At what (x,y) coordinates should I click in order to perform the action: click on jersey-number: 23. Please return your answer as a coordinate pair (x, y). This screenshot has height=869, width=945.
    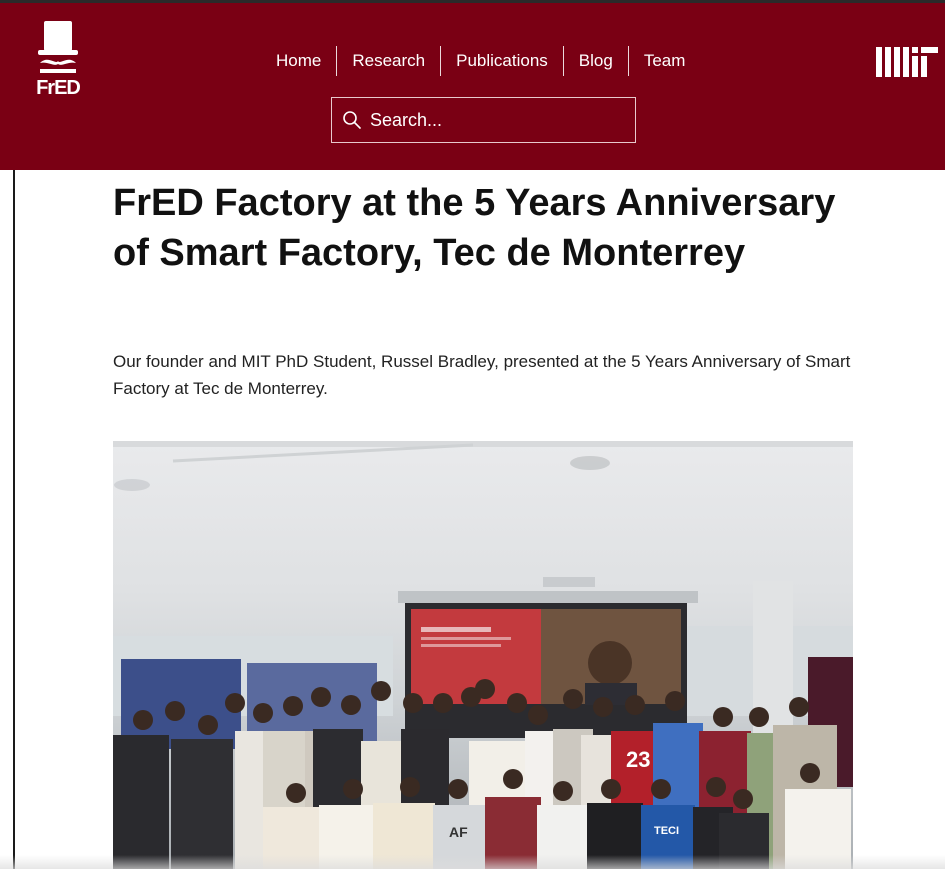
    Looking at the image, I should click on (638, 759).